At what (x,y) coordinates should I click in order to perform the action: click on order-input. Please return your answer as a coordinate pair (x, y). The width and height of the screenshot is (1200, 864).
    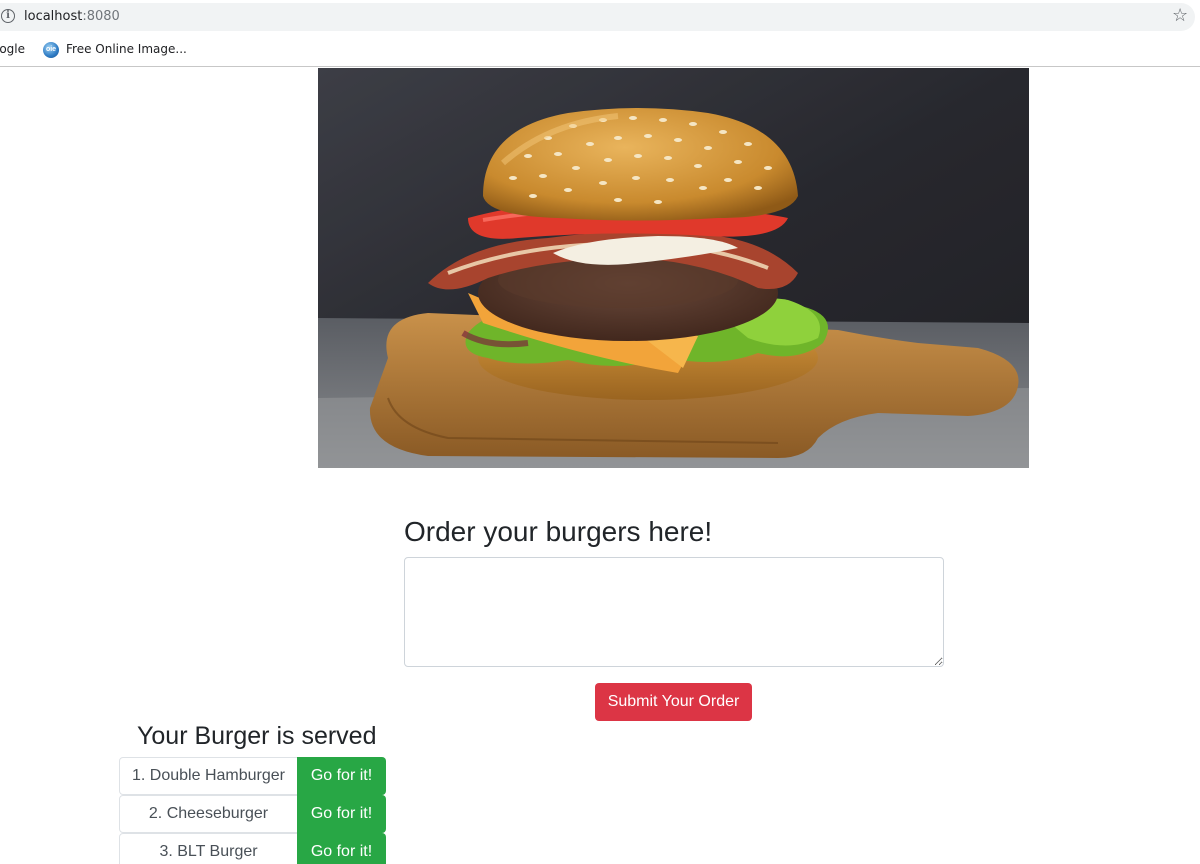
    Looking at the image, I should click on (674, 612).